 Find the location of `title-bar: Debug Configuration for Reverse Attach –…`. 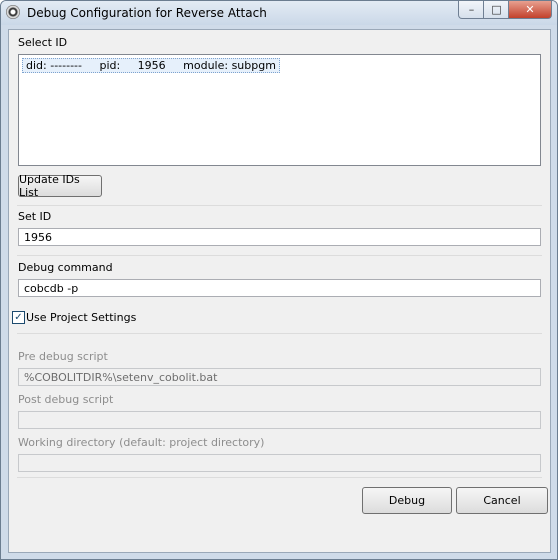

title-bar: Debug Configuration for Reverse Attach –… is located at coordinates (279, 13).